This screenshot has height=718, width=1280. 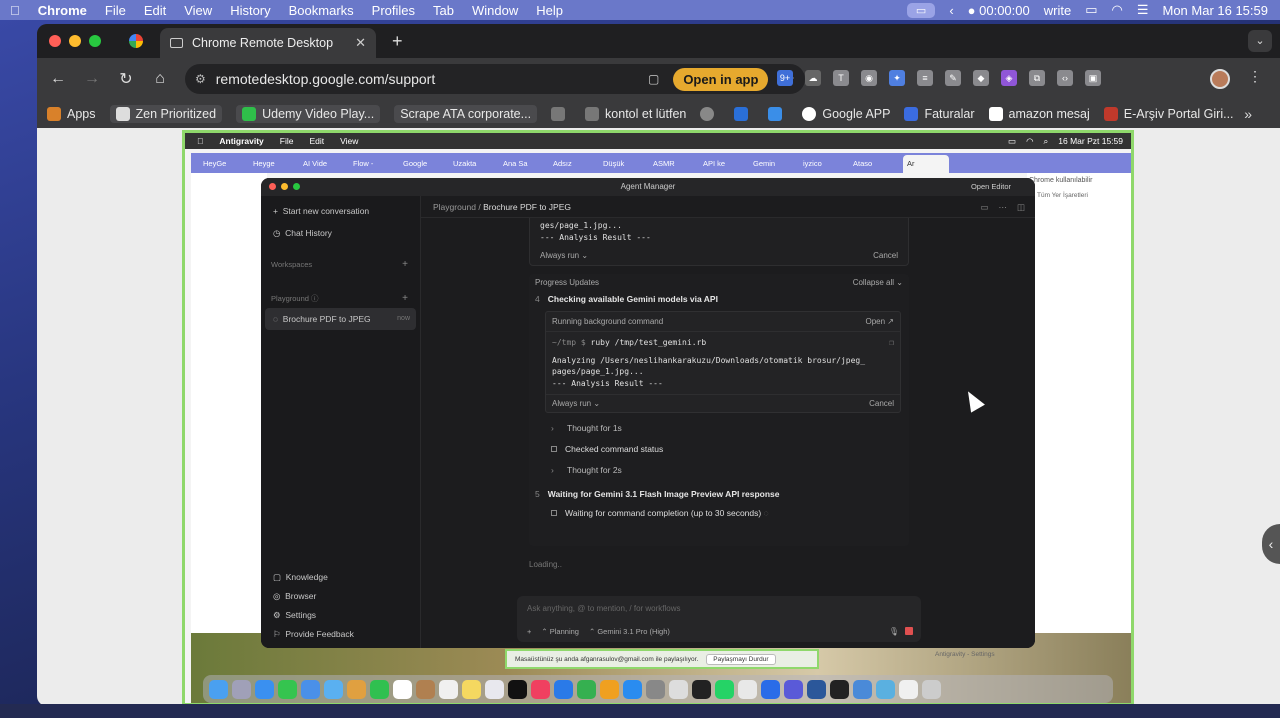 What do you see at coordinates (276, 163) in the screenshot?
I see `remote-tab: Heyge` at bounding box center [276, 163].